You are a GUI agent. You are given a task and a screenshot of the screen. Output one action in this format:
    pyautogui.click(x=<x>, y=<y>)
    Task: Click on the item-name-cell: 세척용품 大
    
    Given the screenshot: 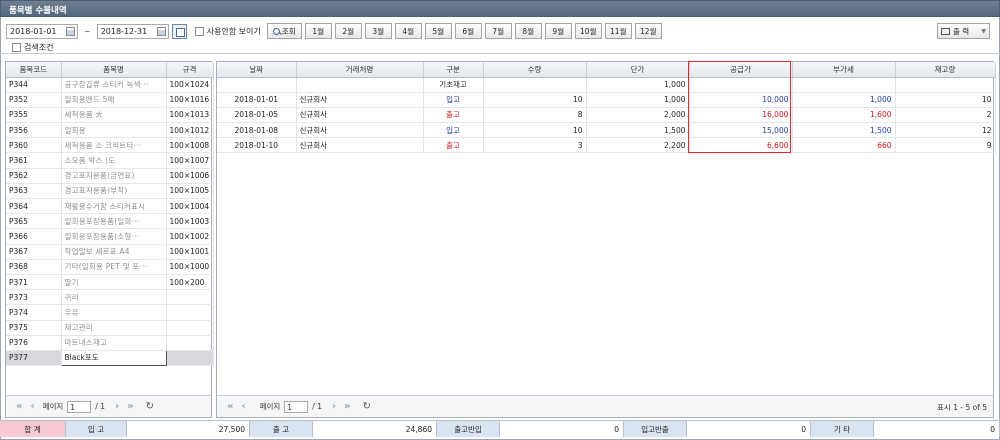 What is the action you would take?
    pyautogui.click(x=114, y=115)
    